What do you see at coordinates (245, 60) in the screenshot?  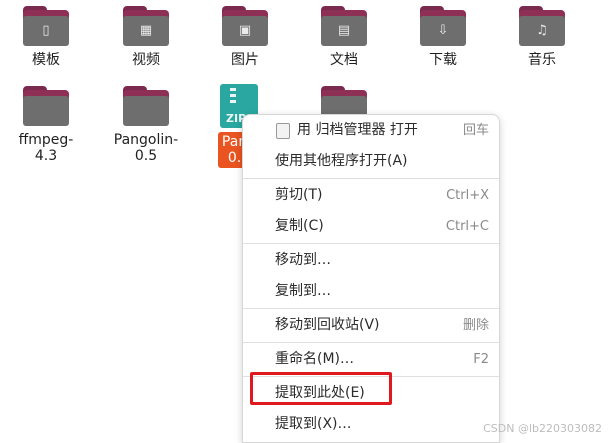 I see `folder-label: 图片` at bounding box center [245, 60].